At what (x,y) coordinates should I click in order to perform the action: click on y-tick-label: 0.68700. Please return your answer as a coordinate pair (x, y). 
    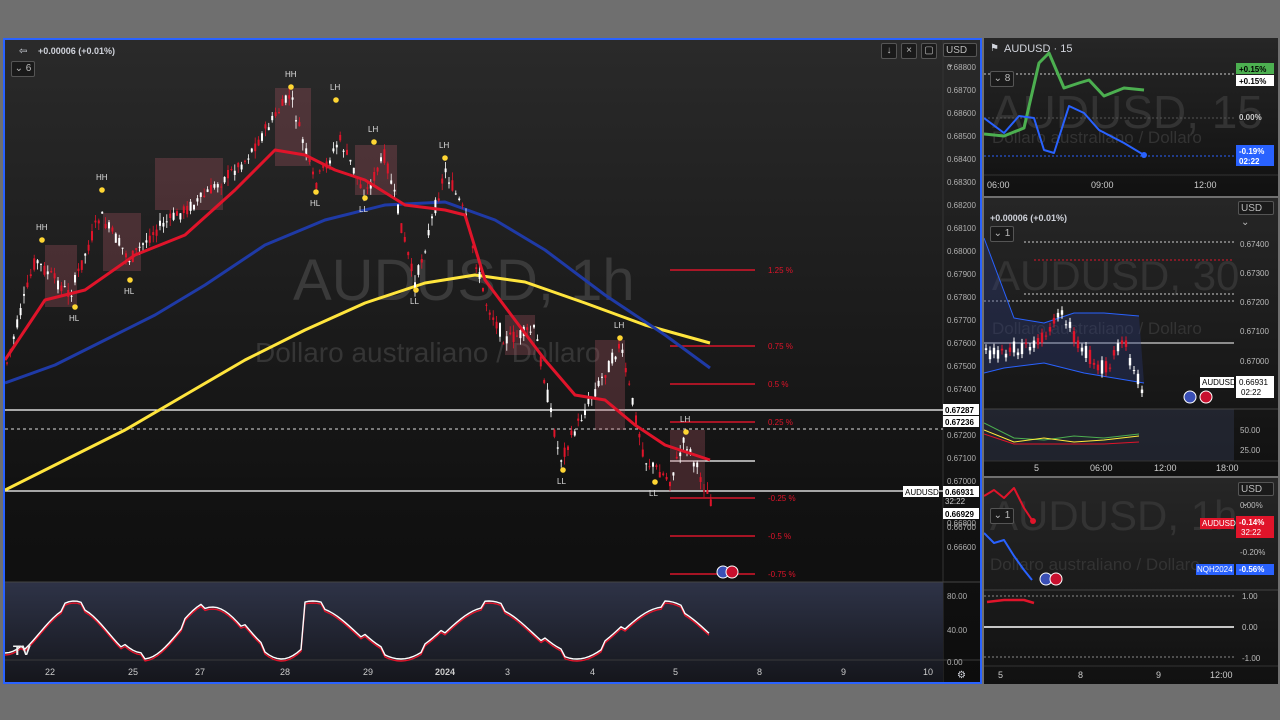
    Looking at the image, I should click on (961, 90).